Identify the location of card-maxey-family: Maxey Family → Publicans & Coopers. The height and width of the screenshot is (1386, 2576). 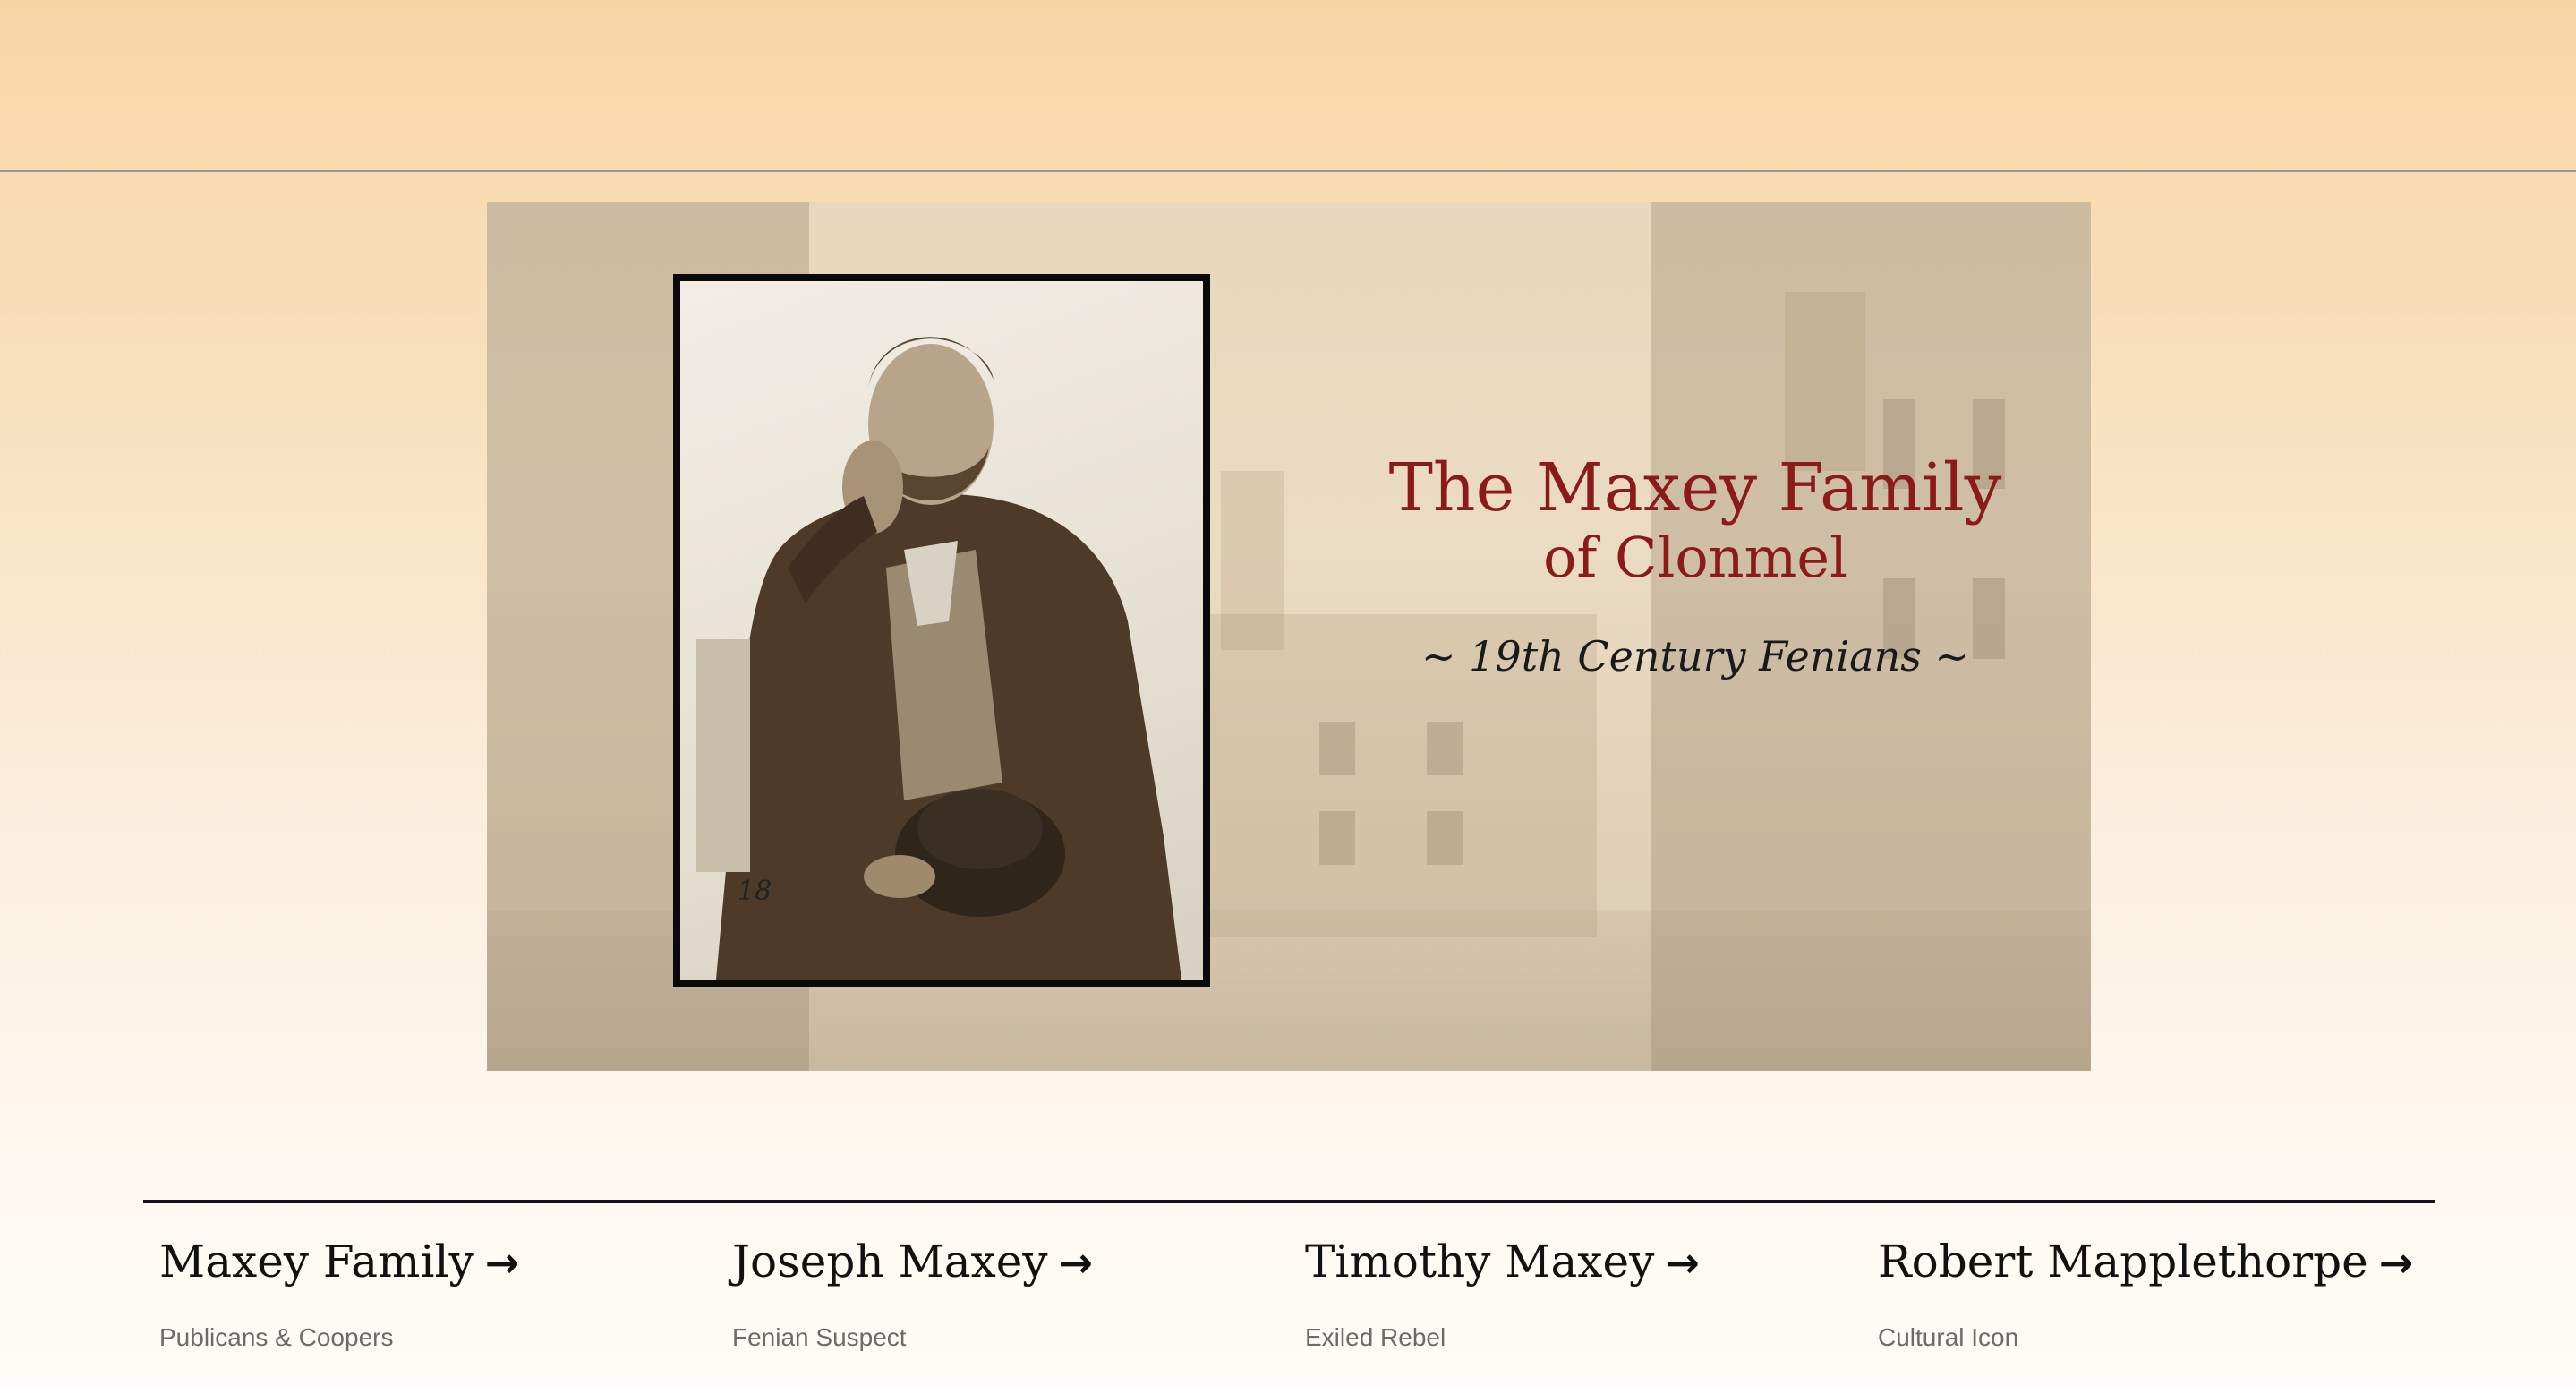
(411, 1298).